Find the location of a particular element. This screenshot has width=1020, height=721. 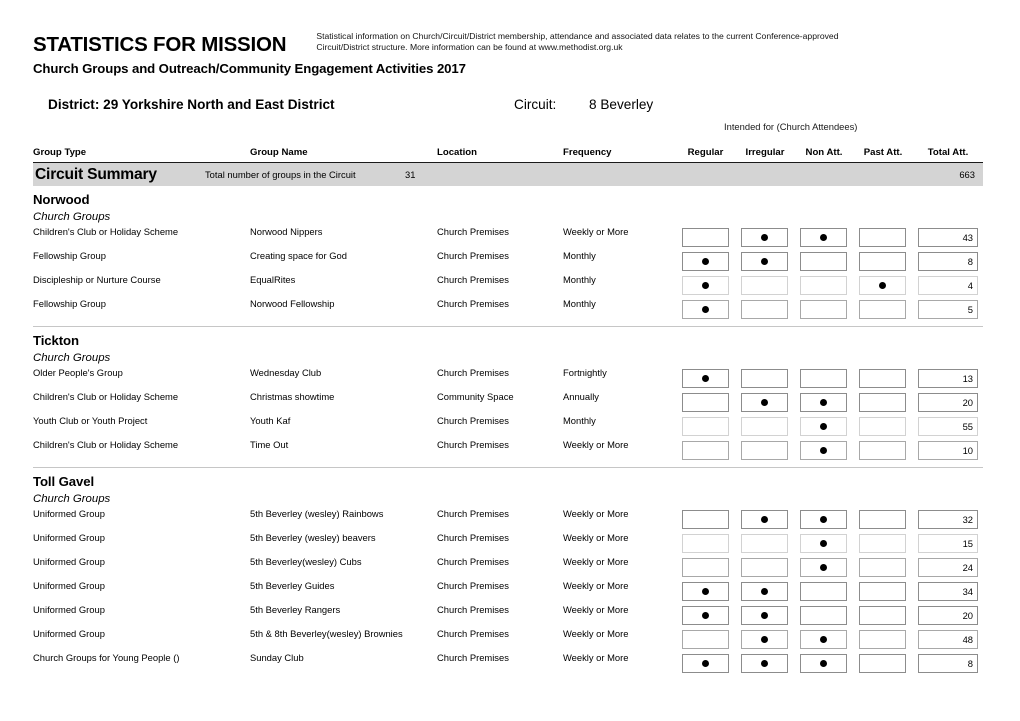

total-attendance-field: 34 is located at coordinates (948, 591).